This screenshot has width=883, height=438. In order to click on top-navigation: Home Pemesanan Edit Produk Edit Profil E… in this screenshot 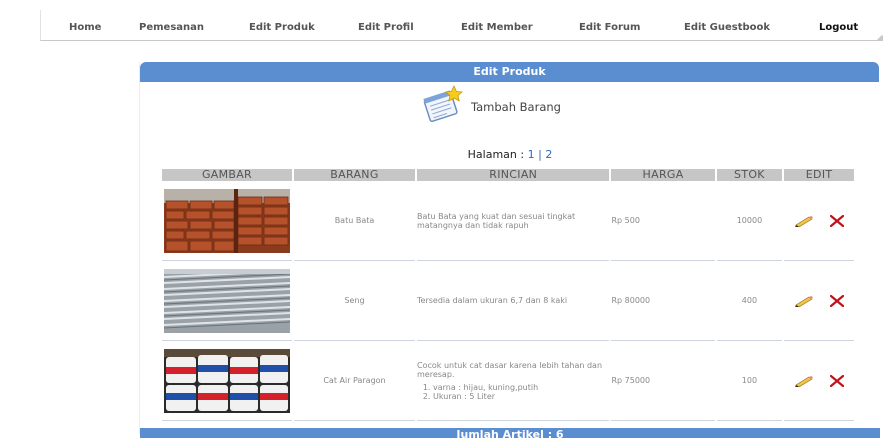, I will do `click(461, 25)`.